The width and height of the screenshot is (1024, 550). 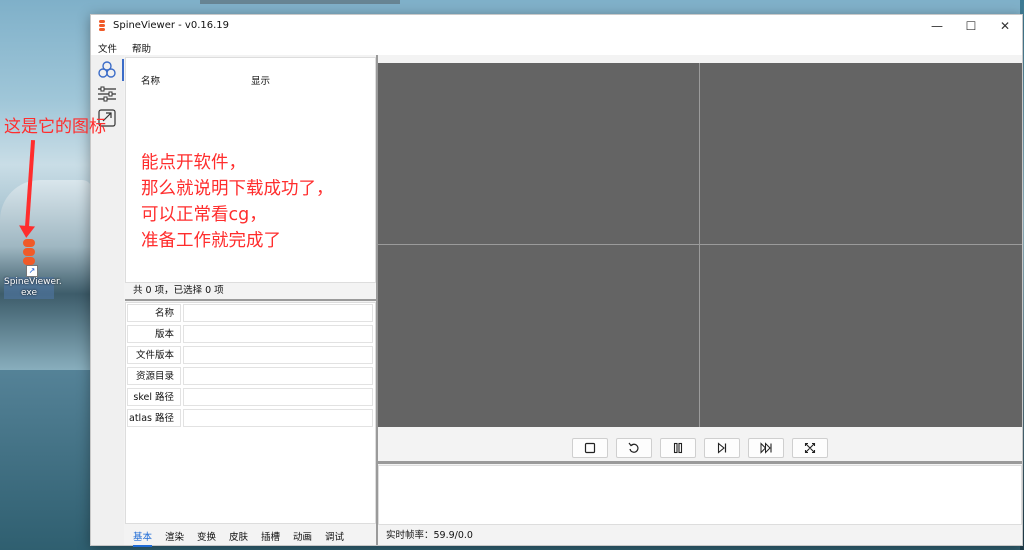 I want to click on tab-slot: 插槽, so click(x=270, y=536).